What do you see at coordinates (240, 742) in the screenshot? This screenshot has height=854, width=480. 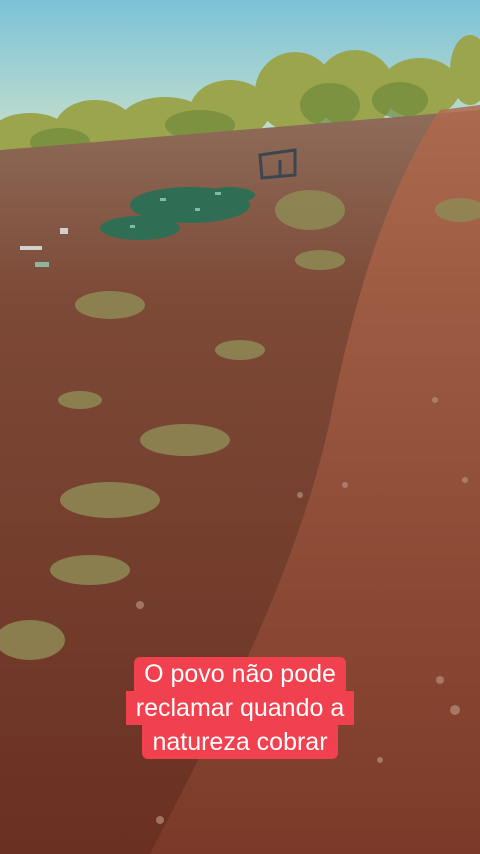 I see `caption-line-3: natureza cobrar` at bounding box center [240, 742].